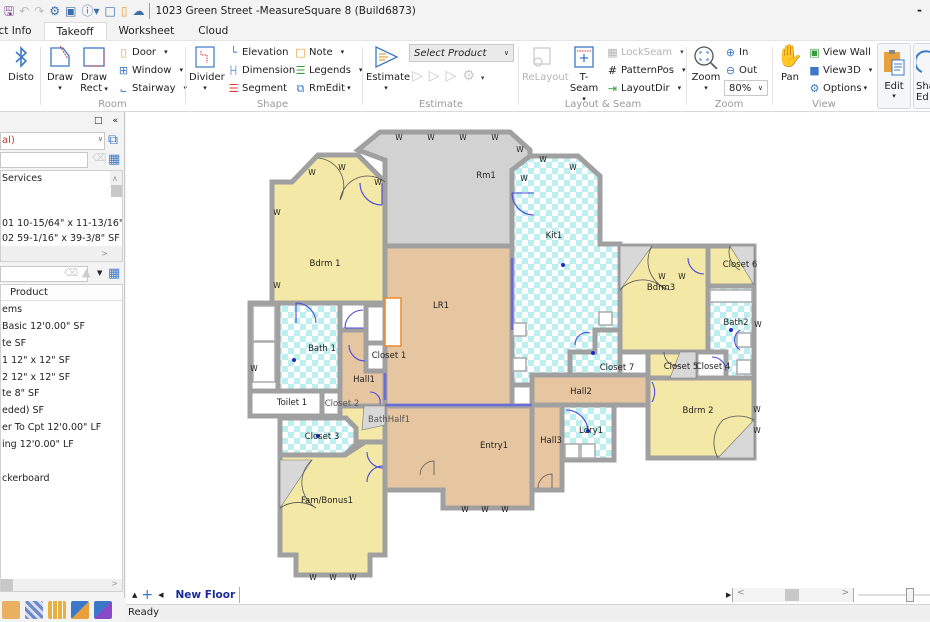 This screenshot has width=930, height=622. I want to click on wood-plank-icon, so click(57, 610).